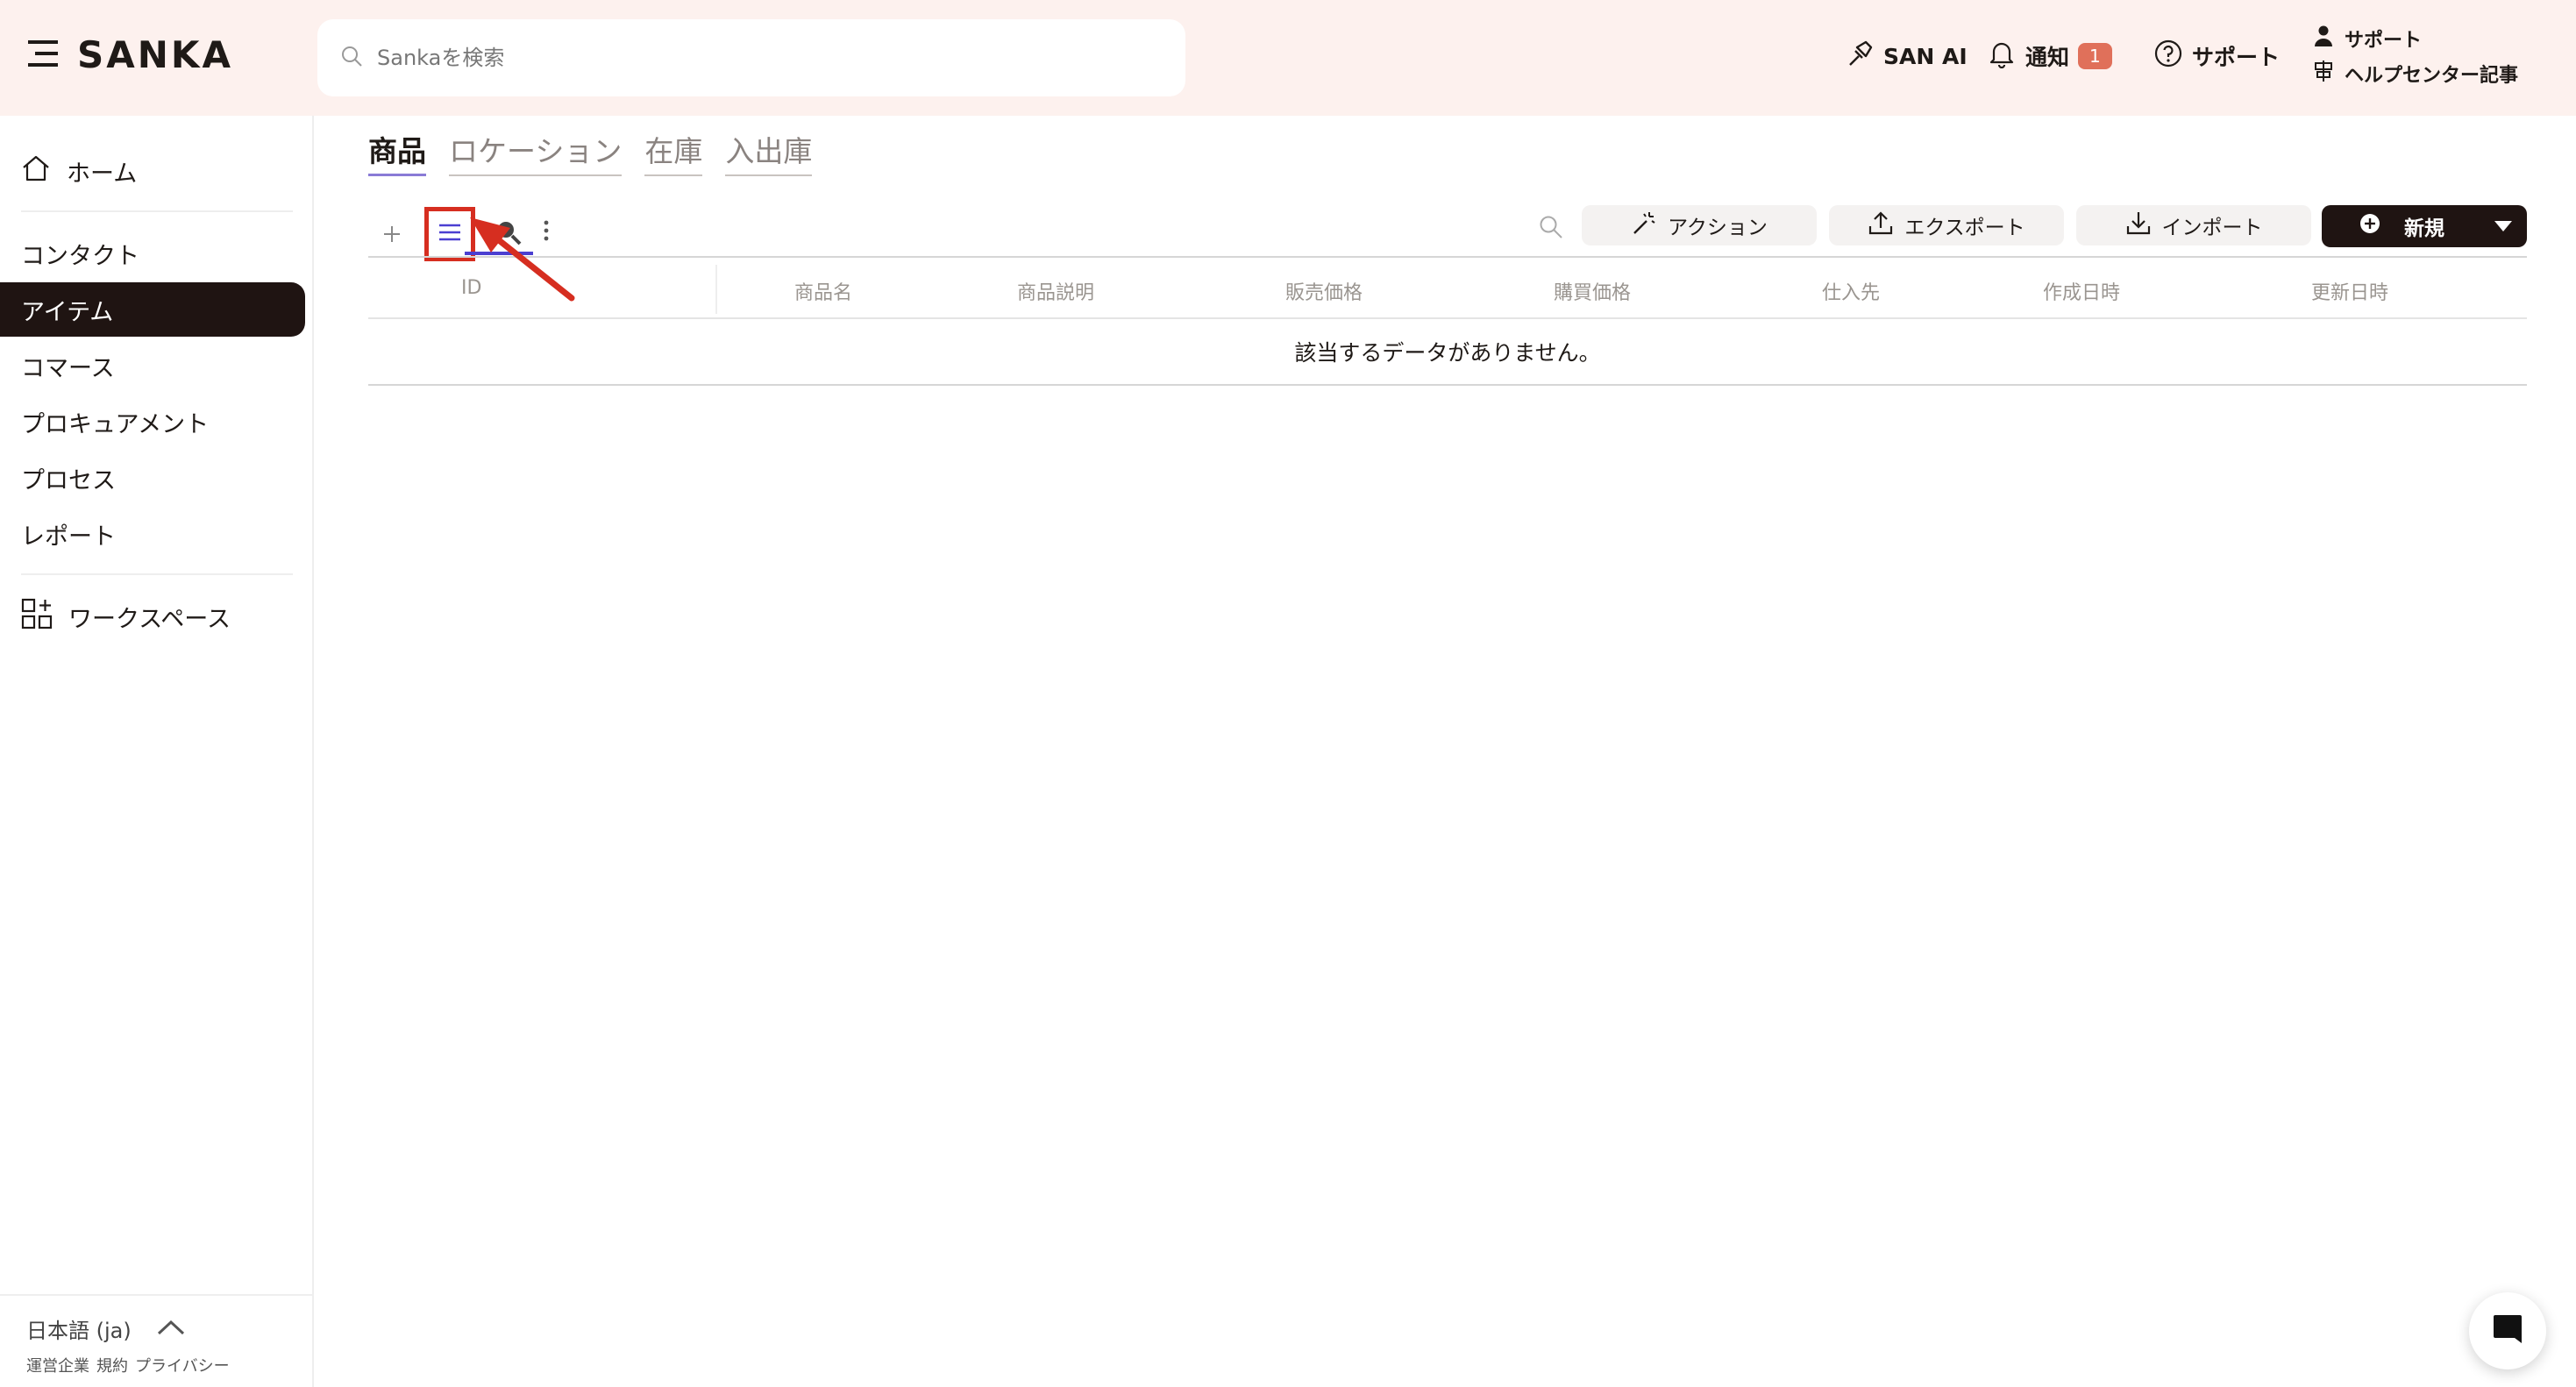  I want to click on empty-state-row: 該当するデータがありません。, so click(1447, 352).